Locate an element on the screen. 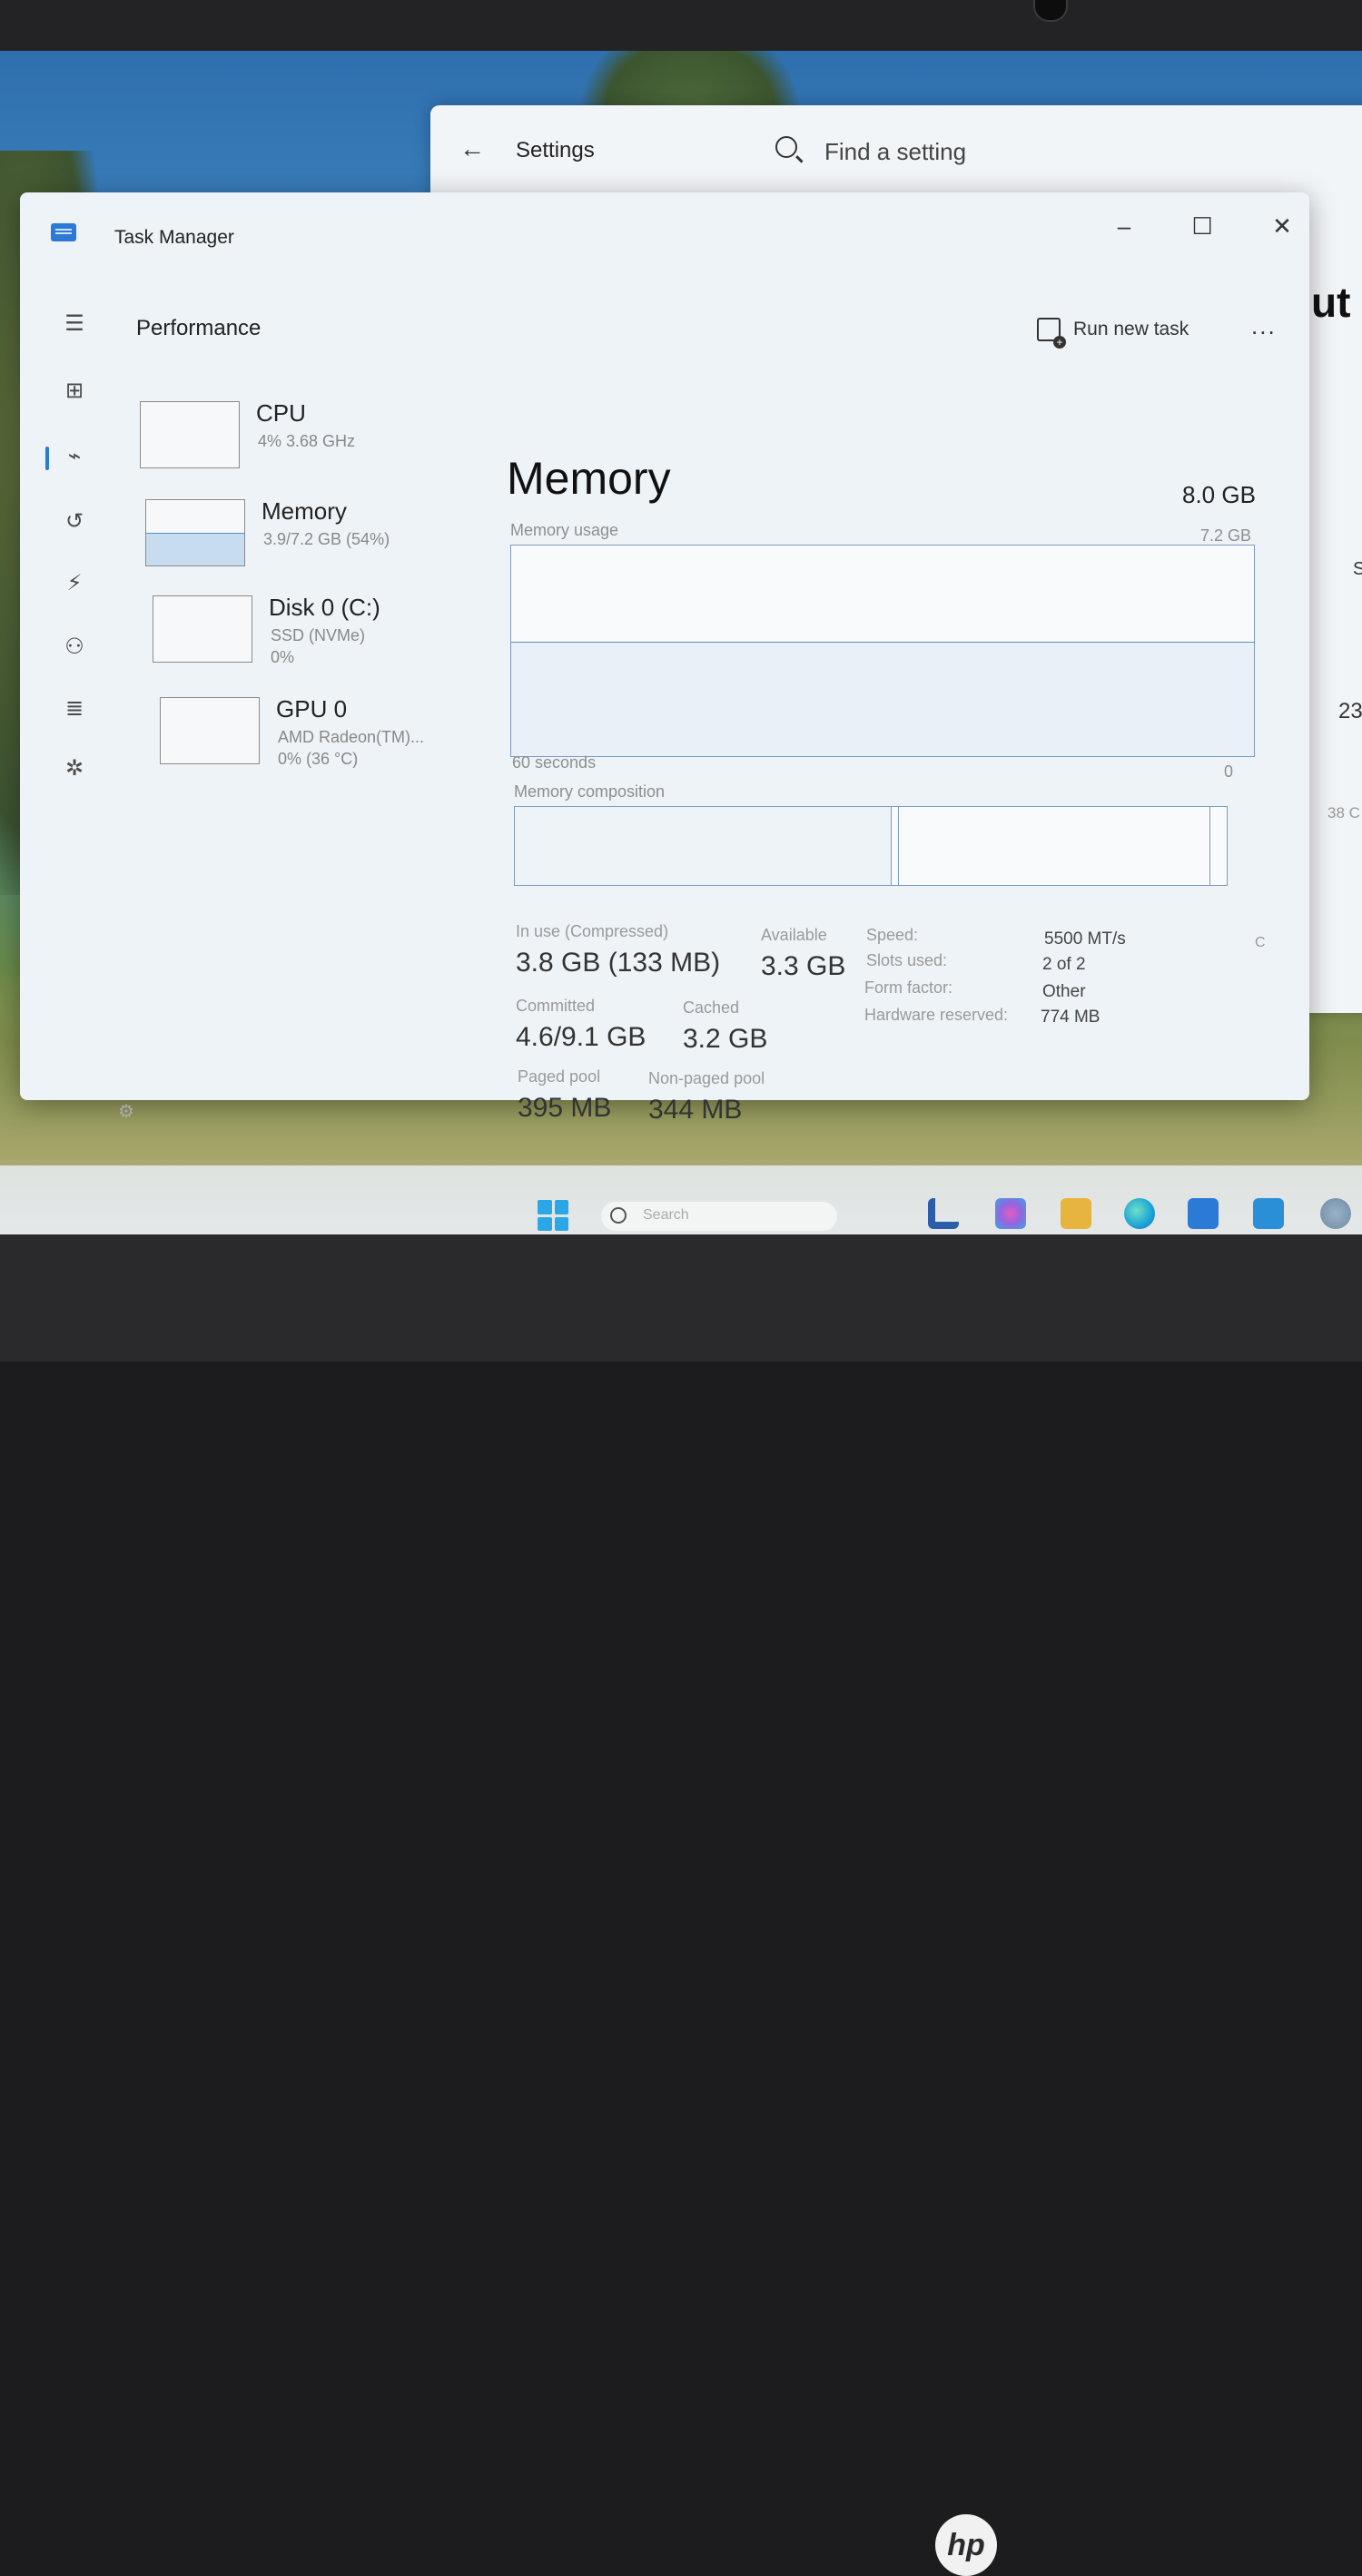  gpu-thumbnail-graph is located at coordinates (210, 730).